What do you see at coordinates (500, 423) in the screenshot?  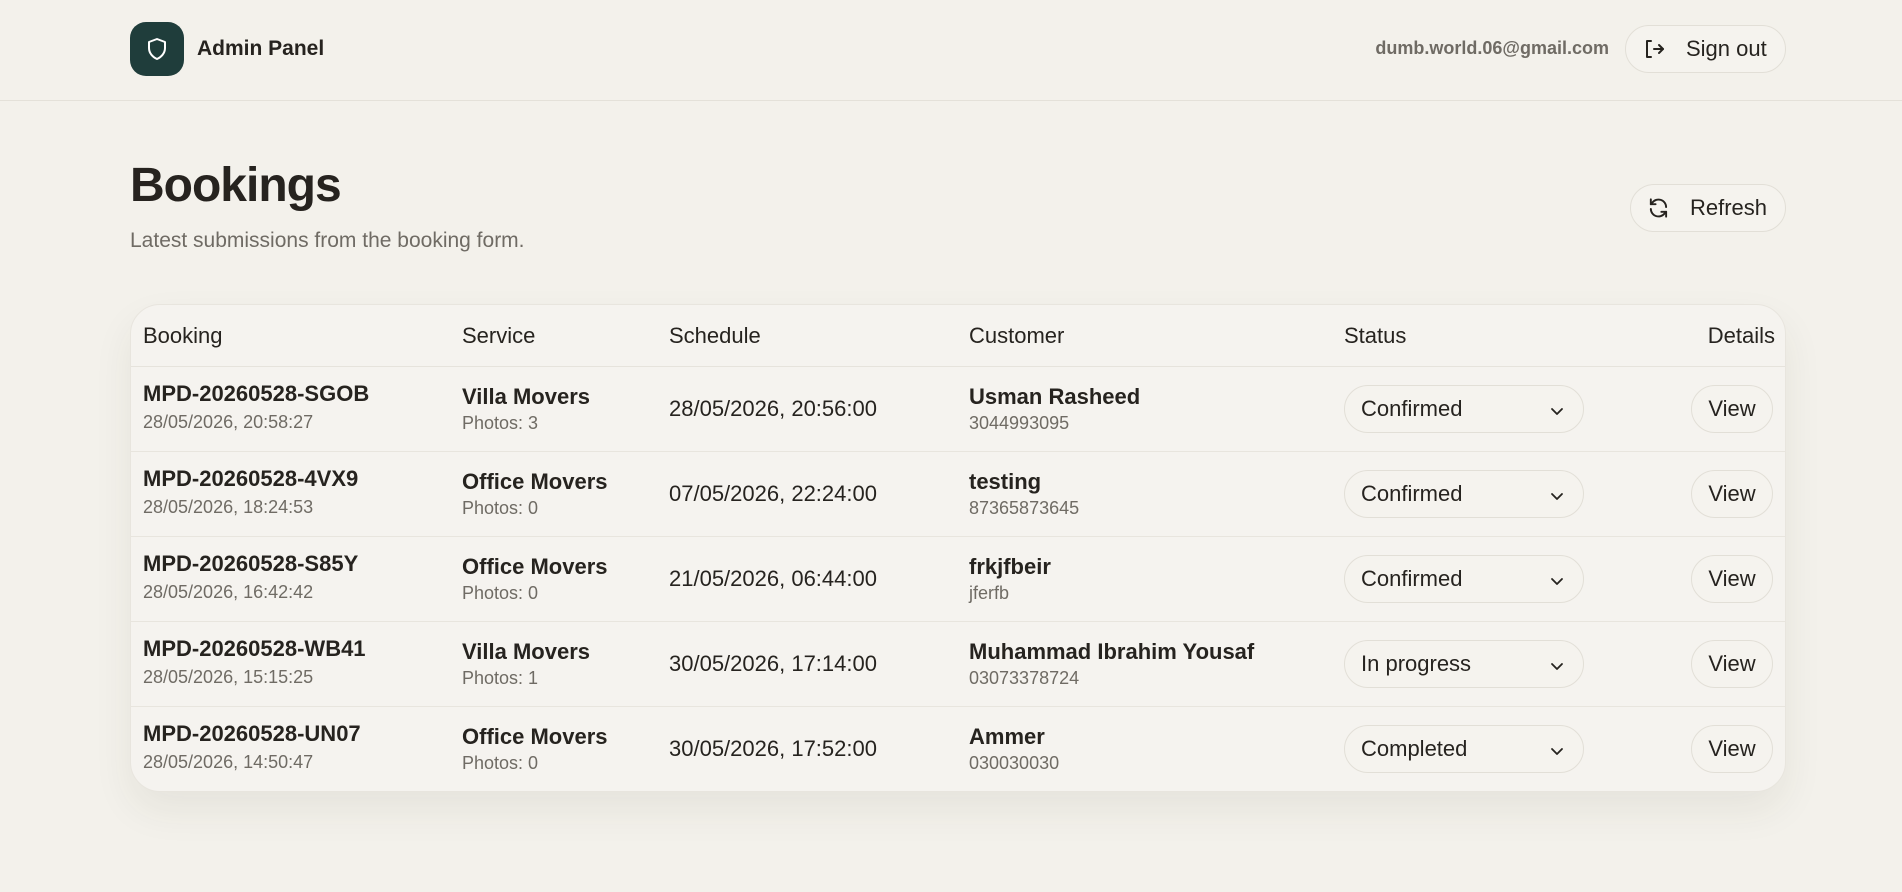 I see `photos-count: Photos: 3` at bounding box center [500, 423].